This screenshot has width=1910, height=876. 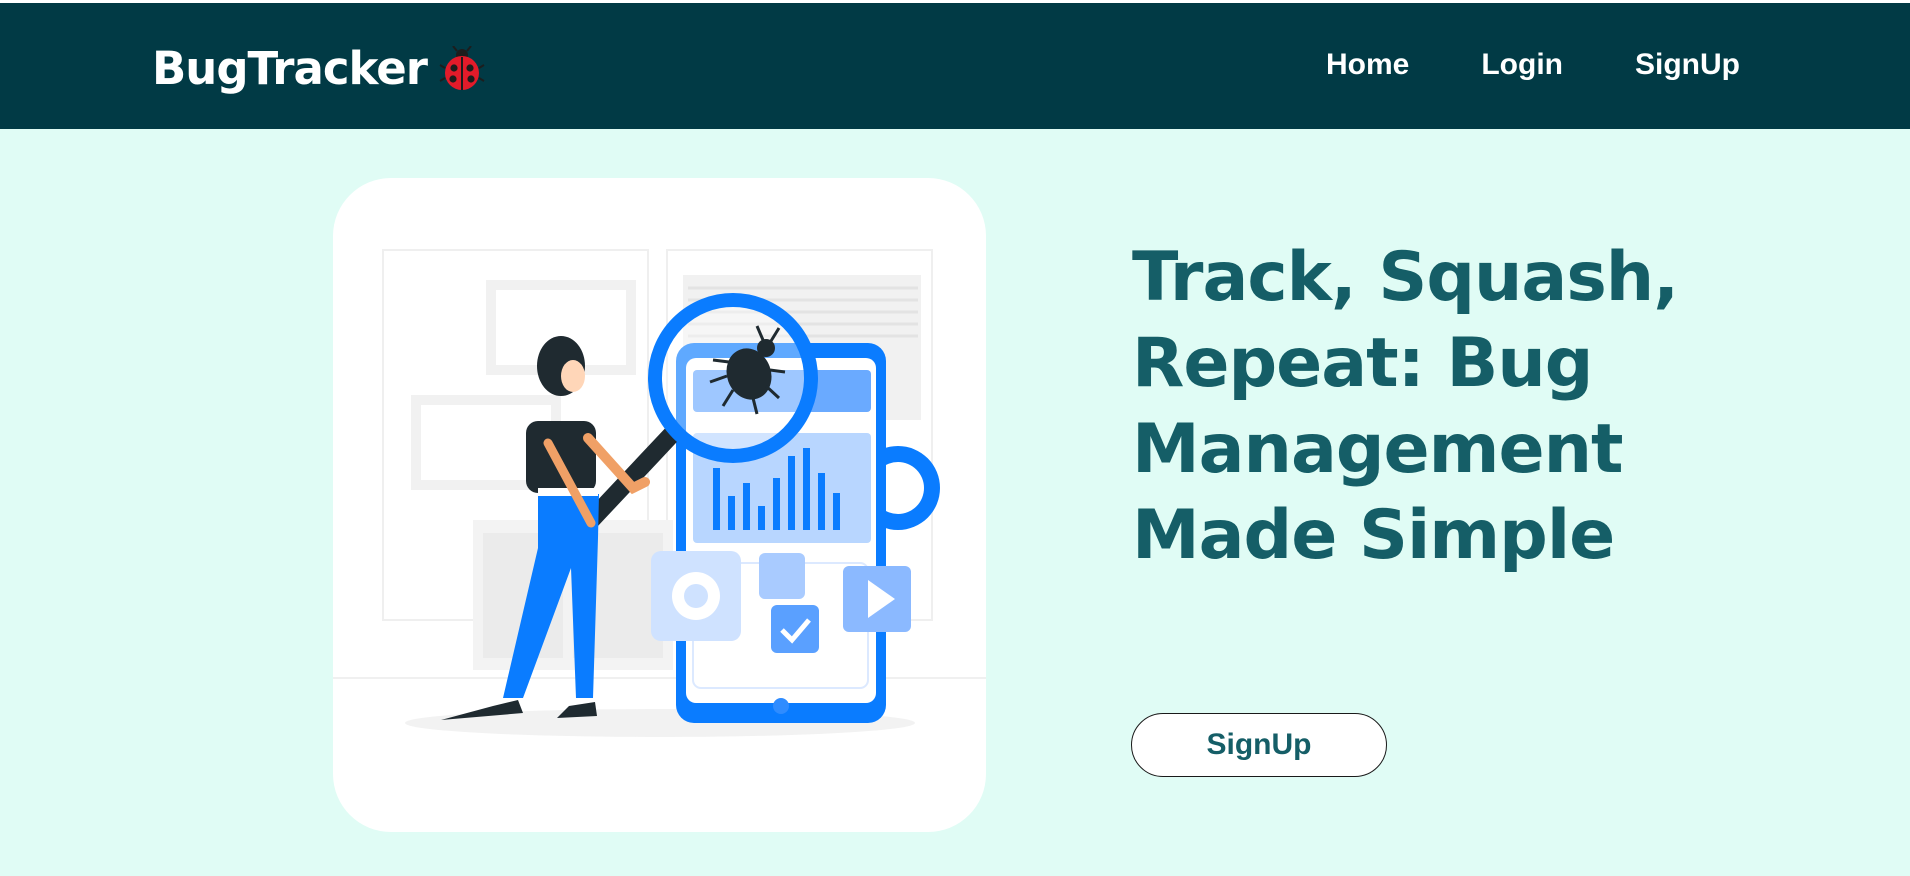 What do you see at coordinates (1367, 65) in the screenshot?
I see `nav-home-link: Home` at bounding box center [1367, 65].